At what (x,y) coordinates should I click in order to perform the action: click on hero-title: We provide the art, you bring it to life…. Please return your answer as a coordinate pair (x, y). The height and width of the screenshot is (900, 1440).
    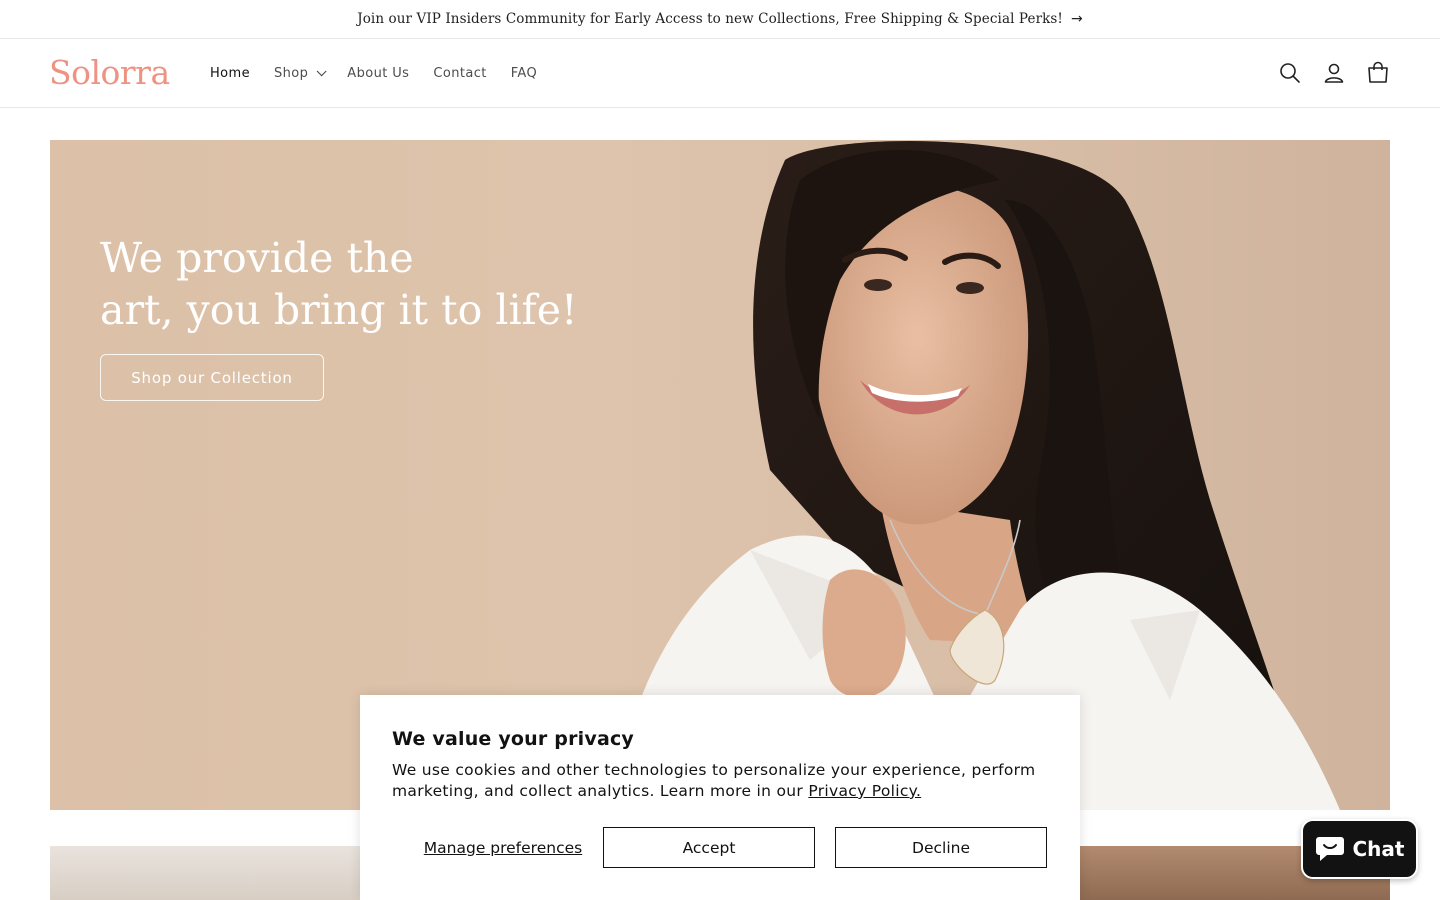
    Looking at the image, I should click on (338, 284).